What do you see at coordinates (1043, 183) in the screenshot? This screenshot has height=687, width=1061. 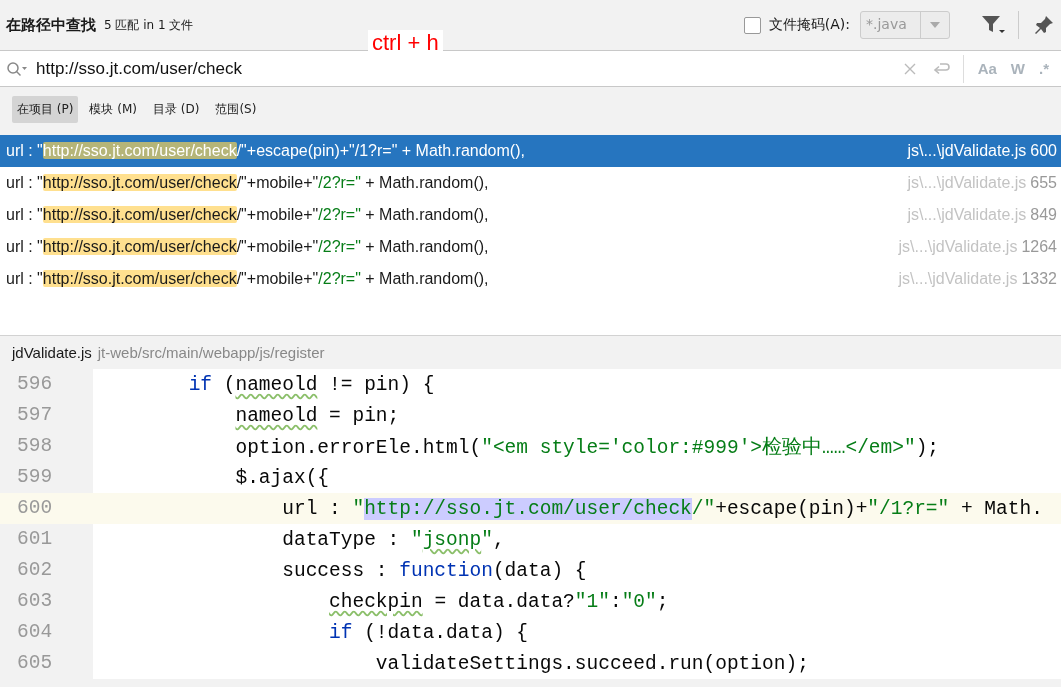 I see `result-line-number: 655` at bounding box center [1043, 183].